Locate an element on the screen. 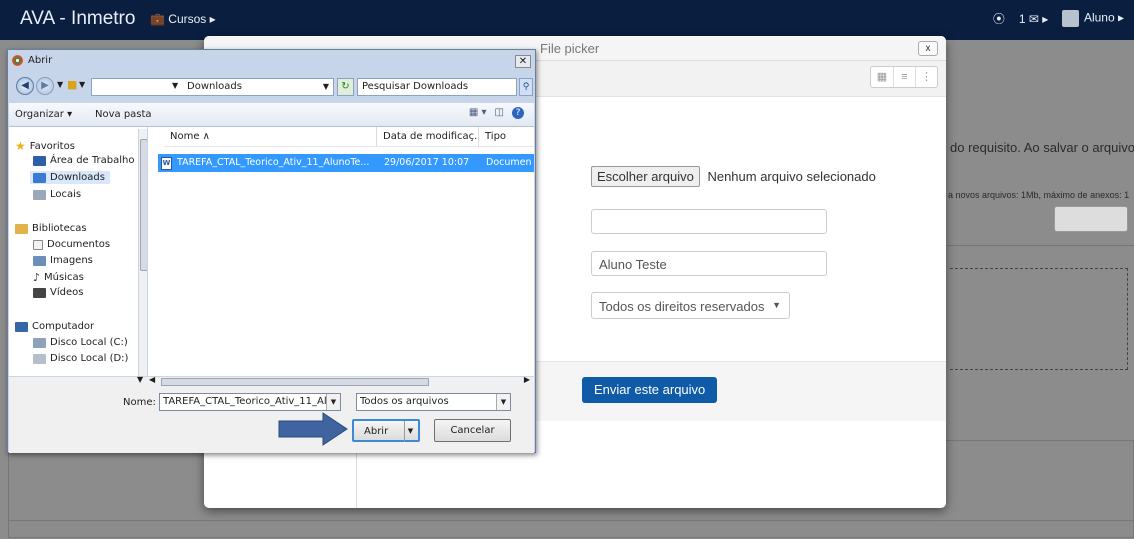 Image resolution: width=1134 pixels, height=539 pixels. nav-scrollbar is located at coordinates (142, 252).